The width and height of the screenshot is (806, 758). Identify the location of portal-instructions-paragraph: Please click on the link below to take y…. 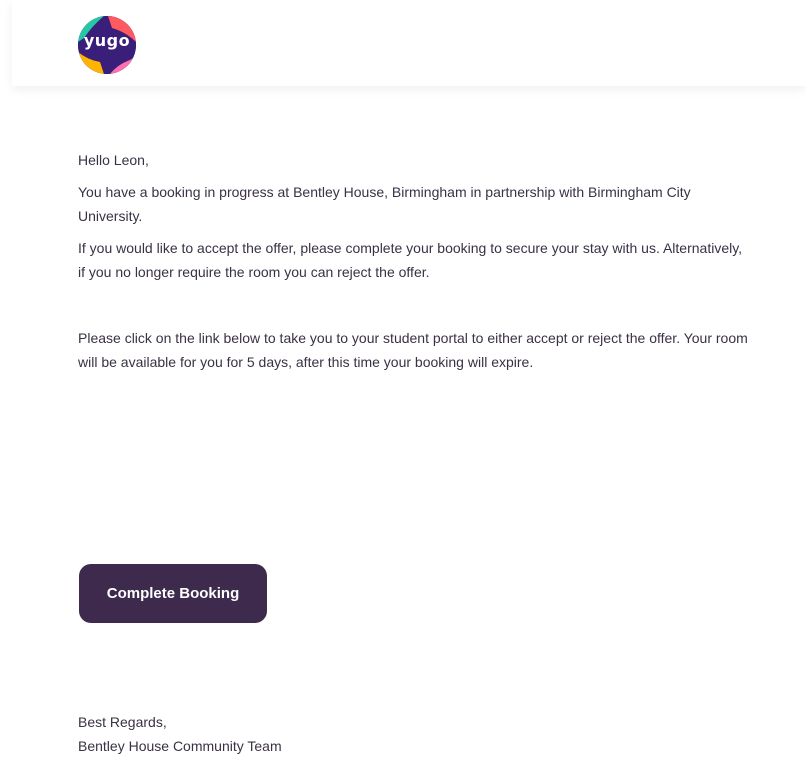
(413, 350).